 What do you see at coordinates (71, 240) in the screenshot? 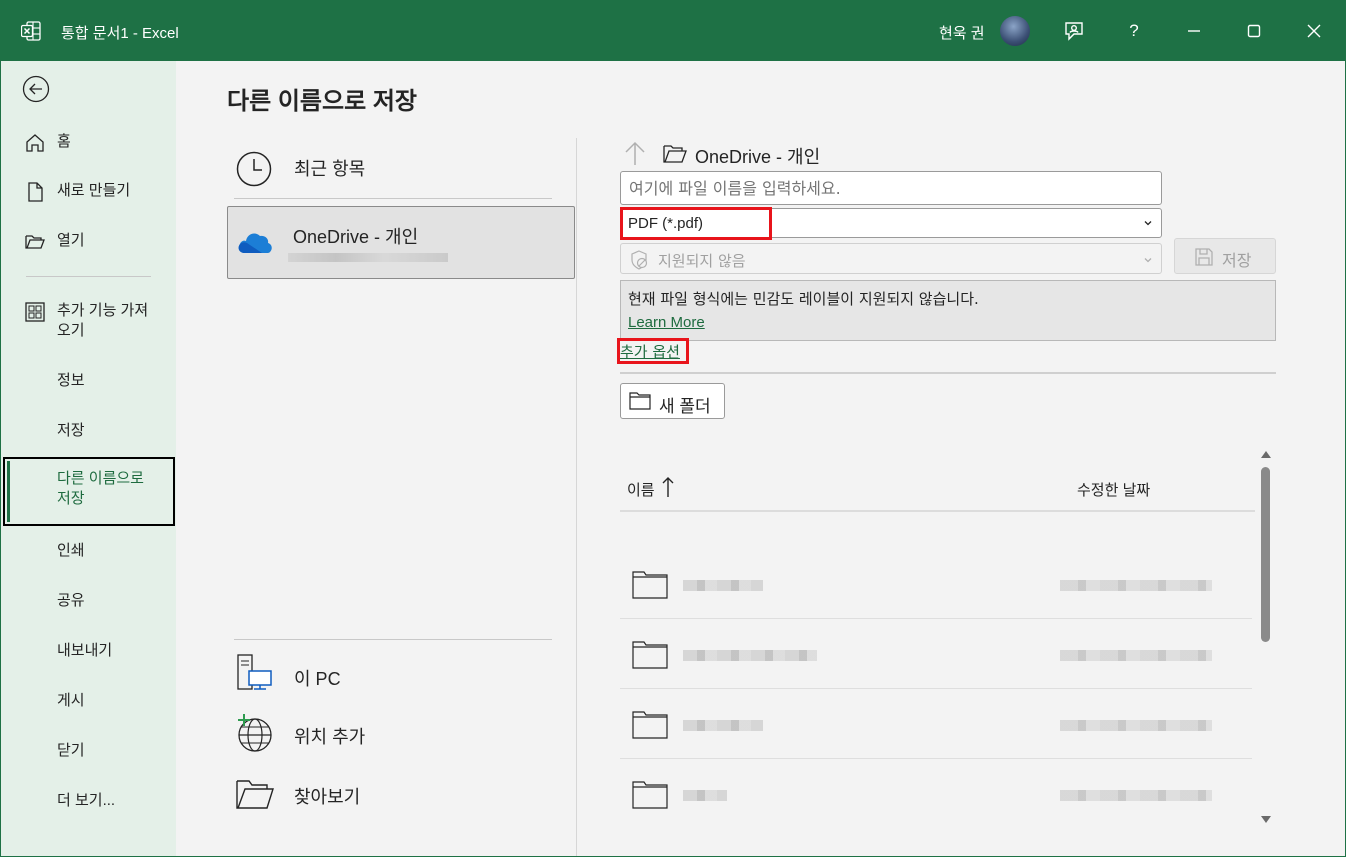
I see `nav-label-open: 열기` at bounding box center [71, 240].